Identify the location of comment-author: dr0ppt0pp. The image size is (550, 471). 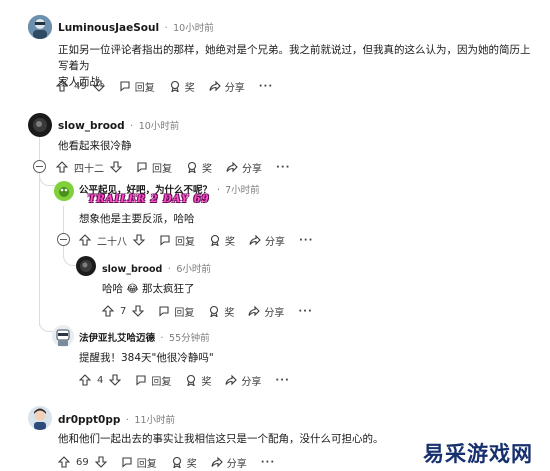
(89, 420).